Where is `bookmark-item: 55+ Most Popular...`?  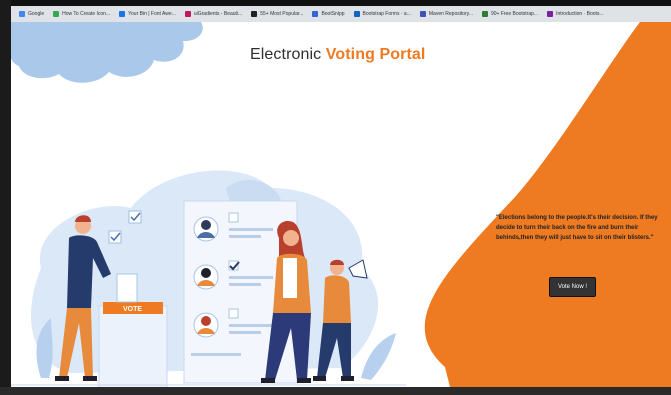 bookmark-item: 55+ Most Popular... is located at coordinates (277, 14).